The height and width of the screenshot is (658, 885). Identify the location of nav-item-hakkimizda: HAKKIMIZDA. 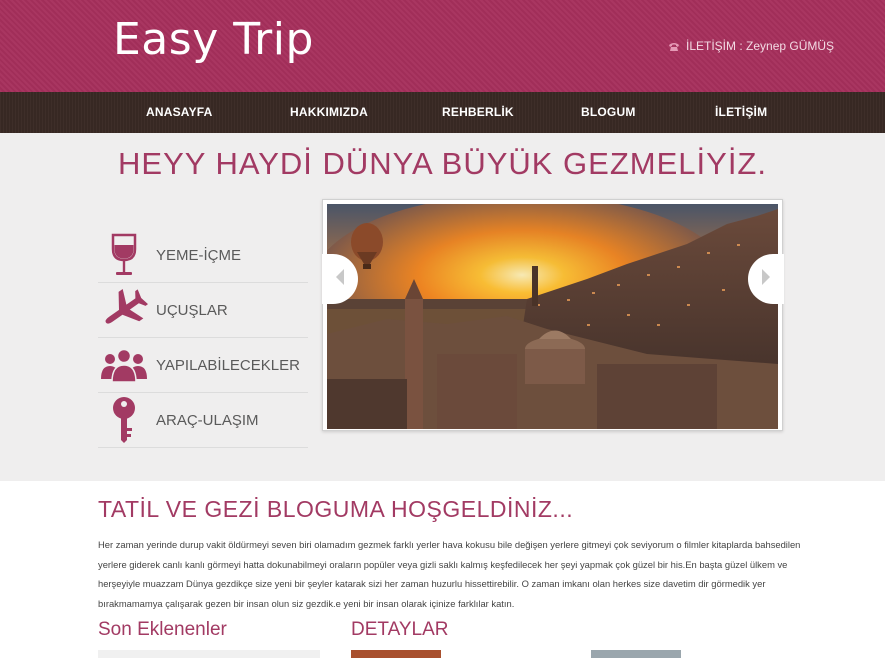
(329, 112).